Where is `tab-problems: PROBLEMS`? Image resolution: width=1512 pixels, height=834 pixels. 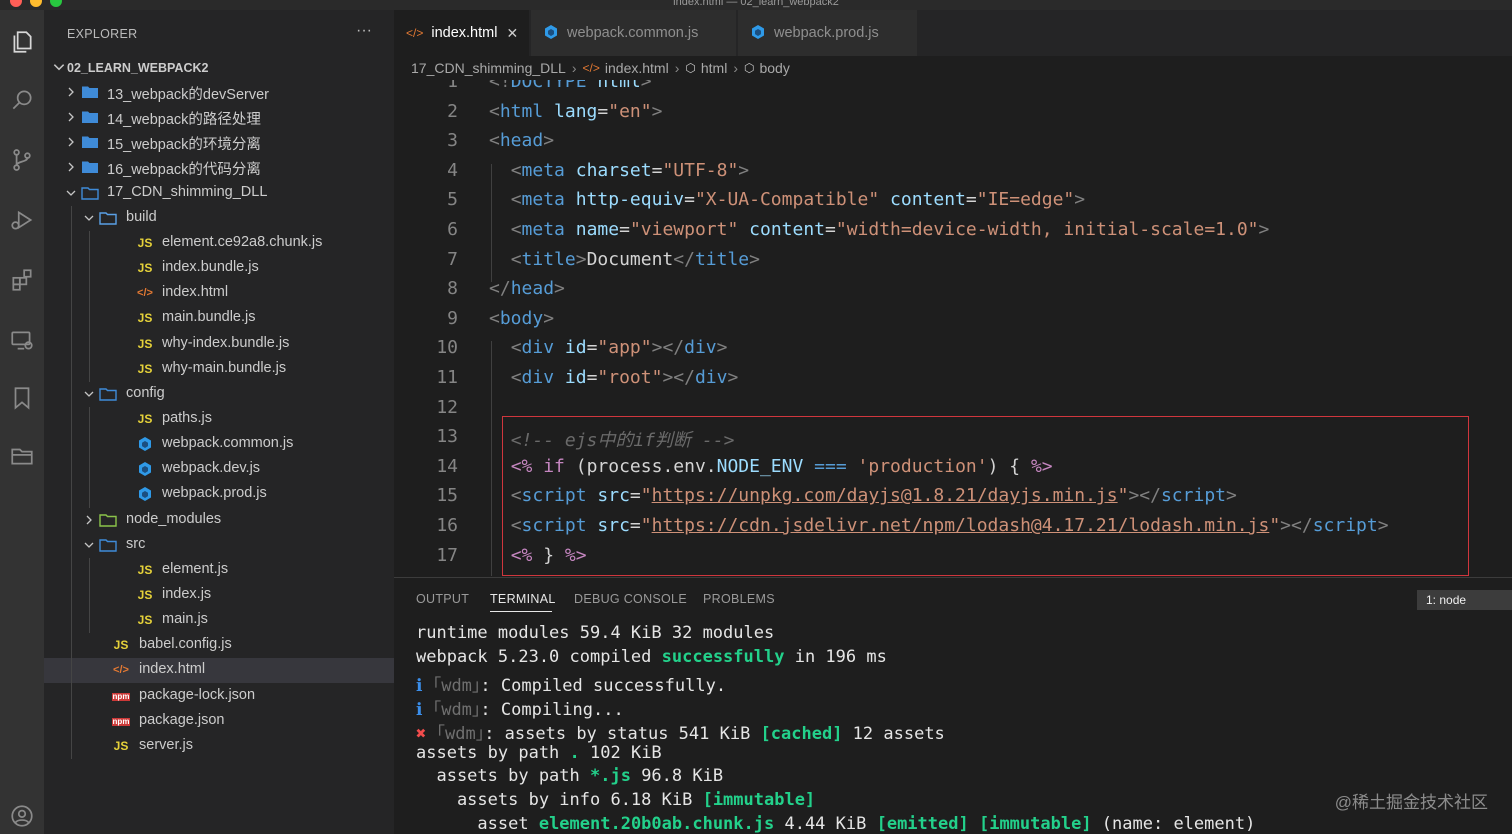 tab-problems: PROBLEMS is located at coordinates (739, 599).